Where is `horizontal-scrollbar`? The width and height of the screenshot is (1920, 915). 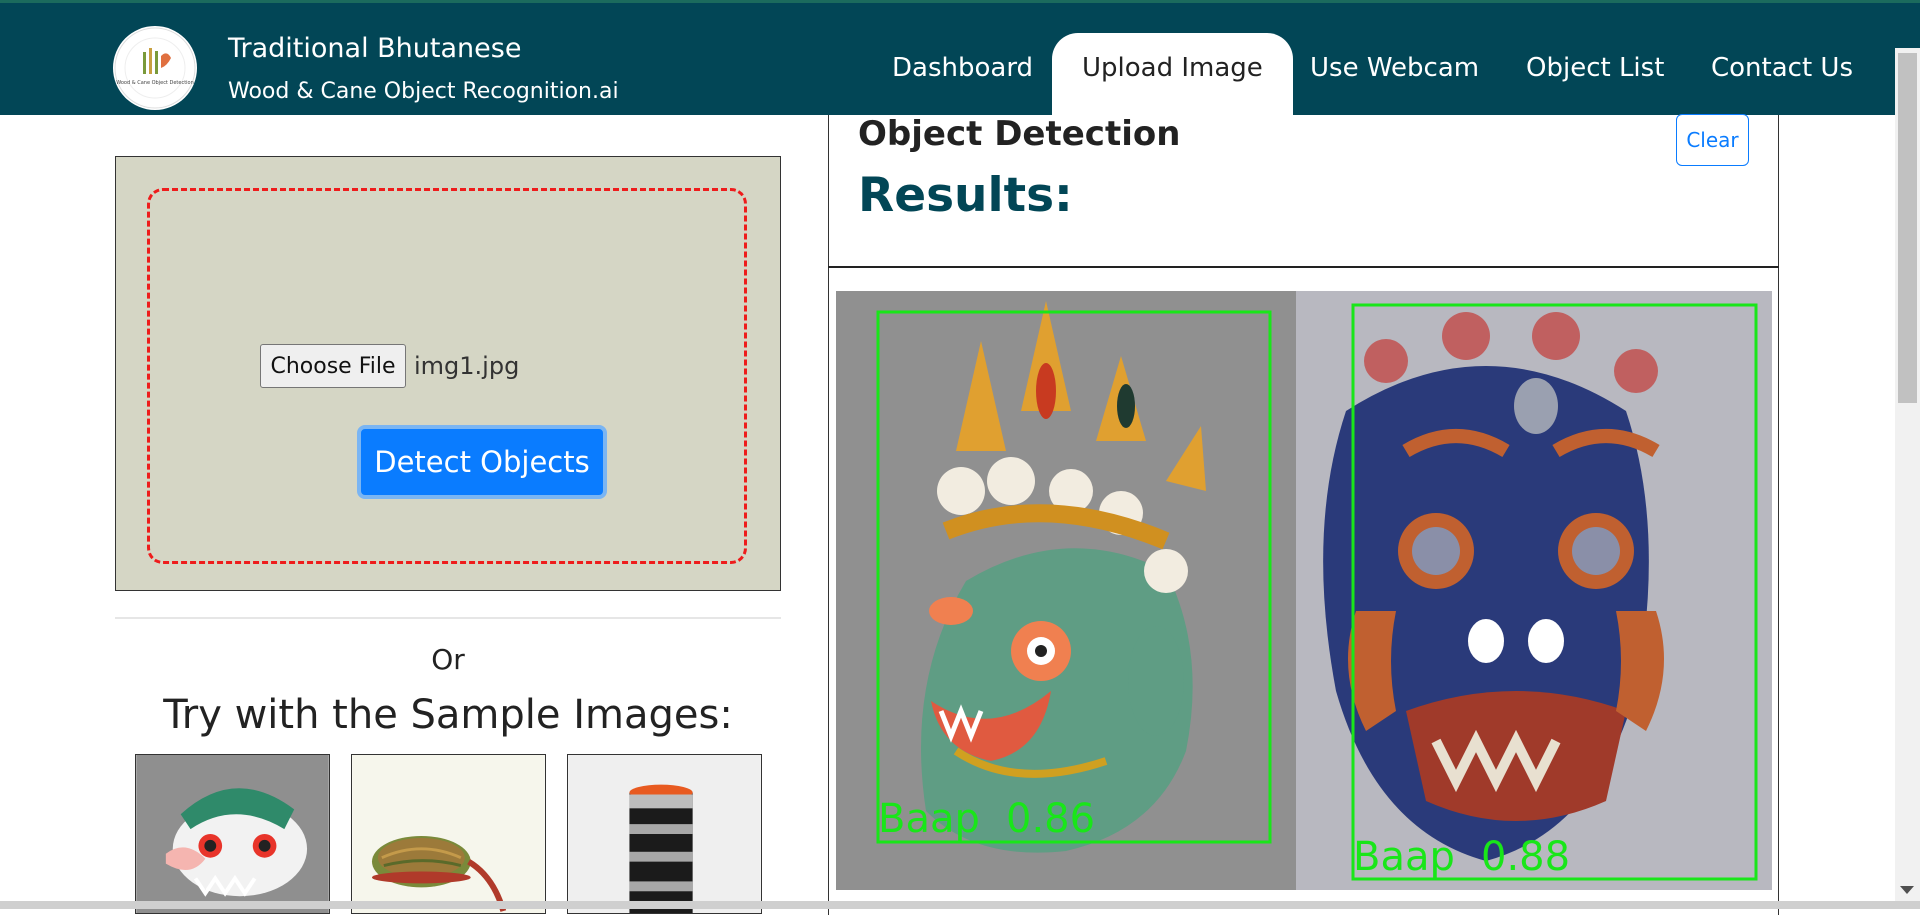
horizontal-scrollbar is located at coordinates (960, 905).